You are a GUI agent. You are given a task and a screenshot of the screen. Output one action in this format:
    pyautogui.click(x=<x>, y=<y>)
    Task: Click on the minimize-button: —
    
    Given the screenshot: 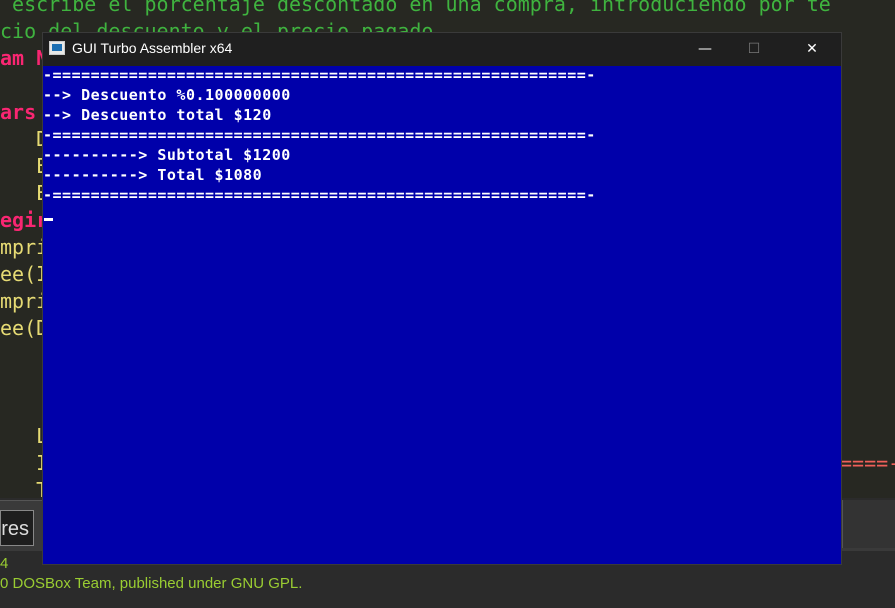 What is the action you would take?
    pyautogui.click(x=705, y=49)
    